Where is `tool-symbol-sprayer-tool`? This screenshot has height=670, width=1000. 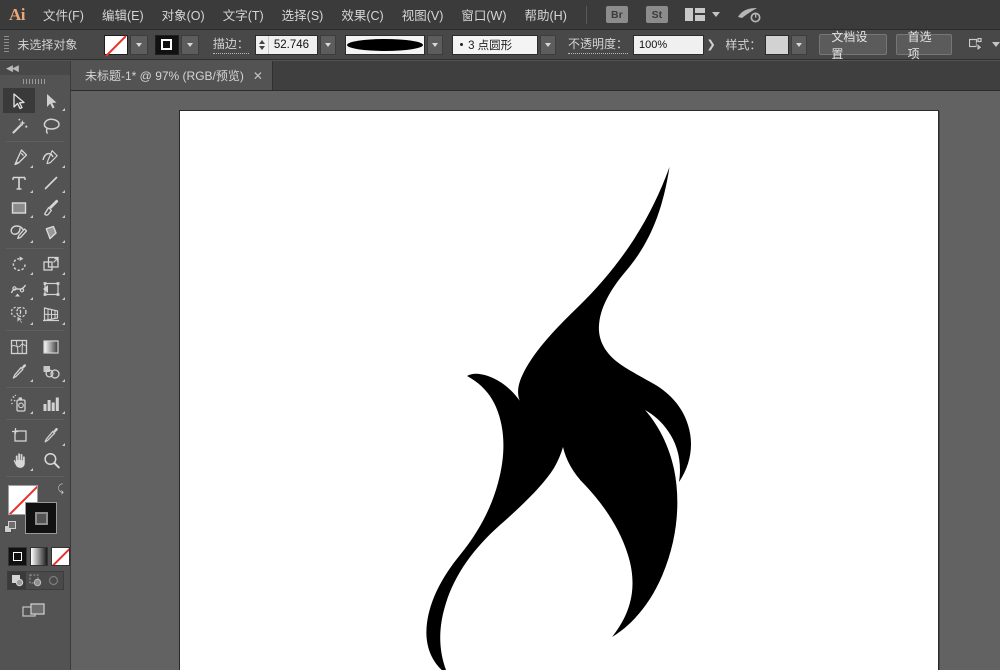
tool-symbol-sprayer-tool is located at coordinates (19, 403).